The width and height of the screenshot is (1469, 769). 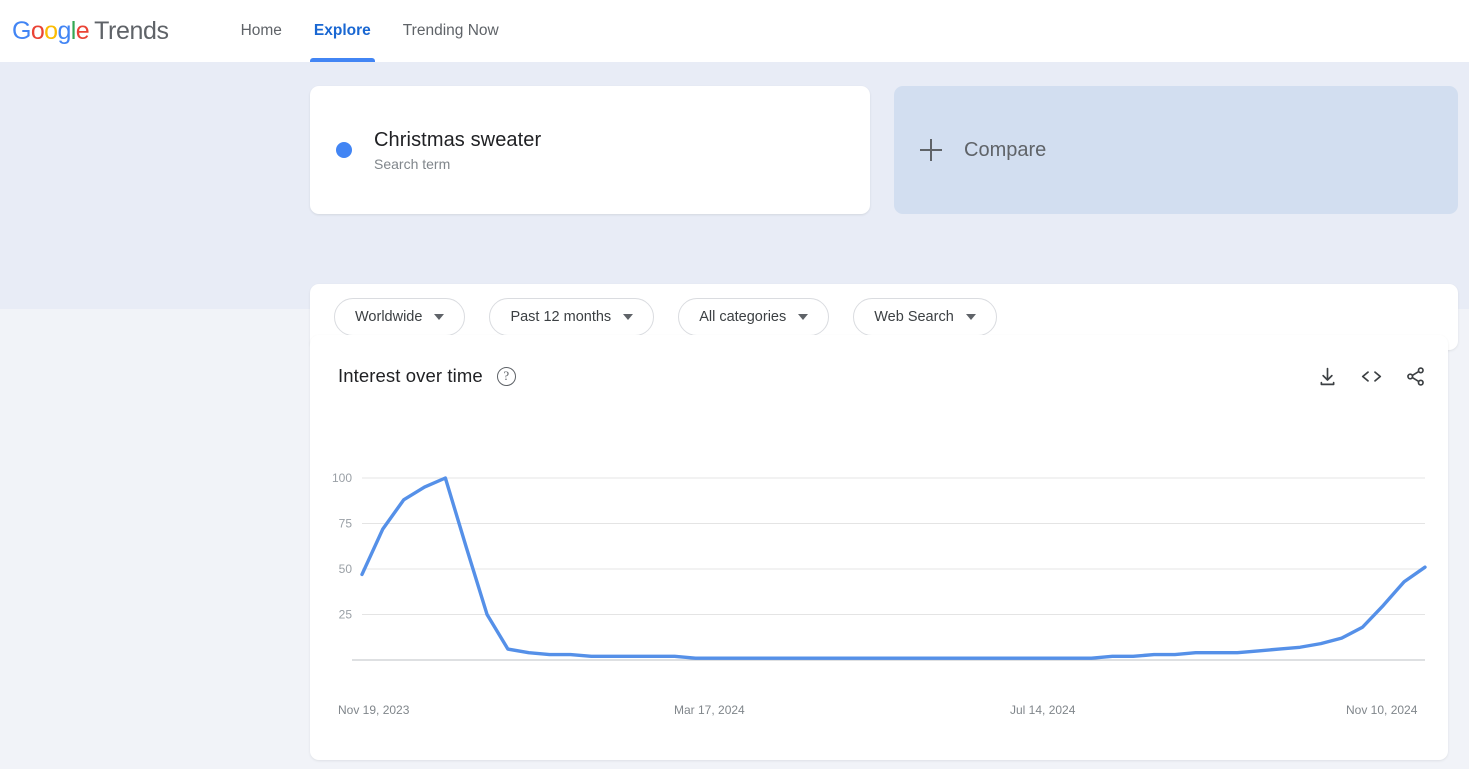 I want to click on filter-search-type-label: Web Search, so click(x=914, y=317).